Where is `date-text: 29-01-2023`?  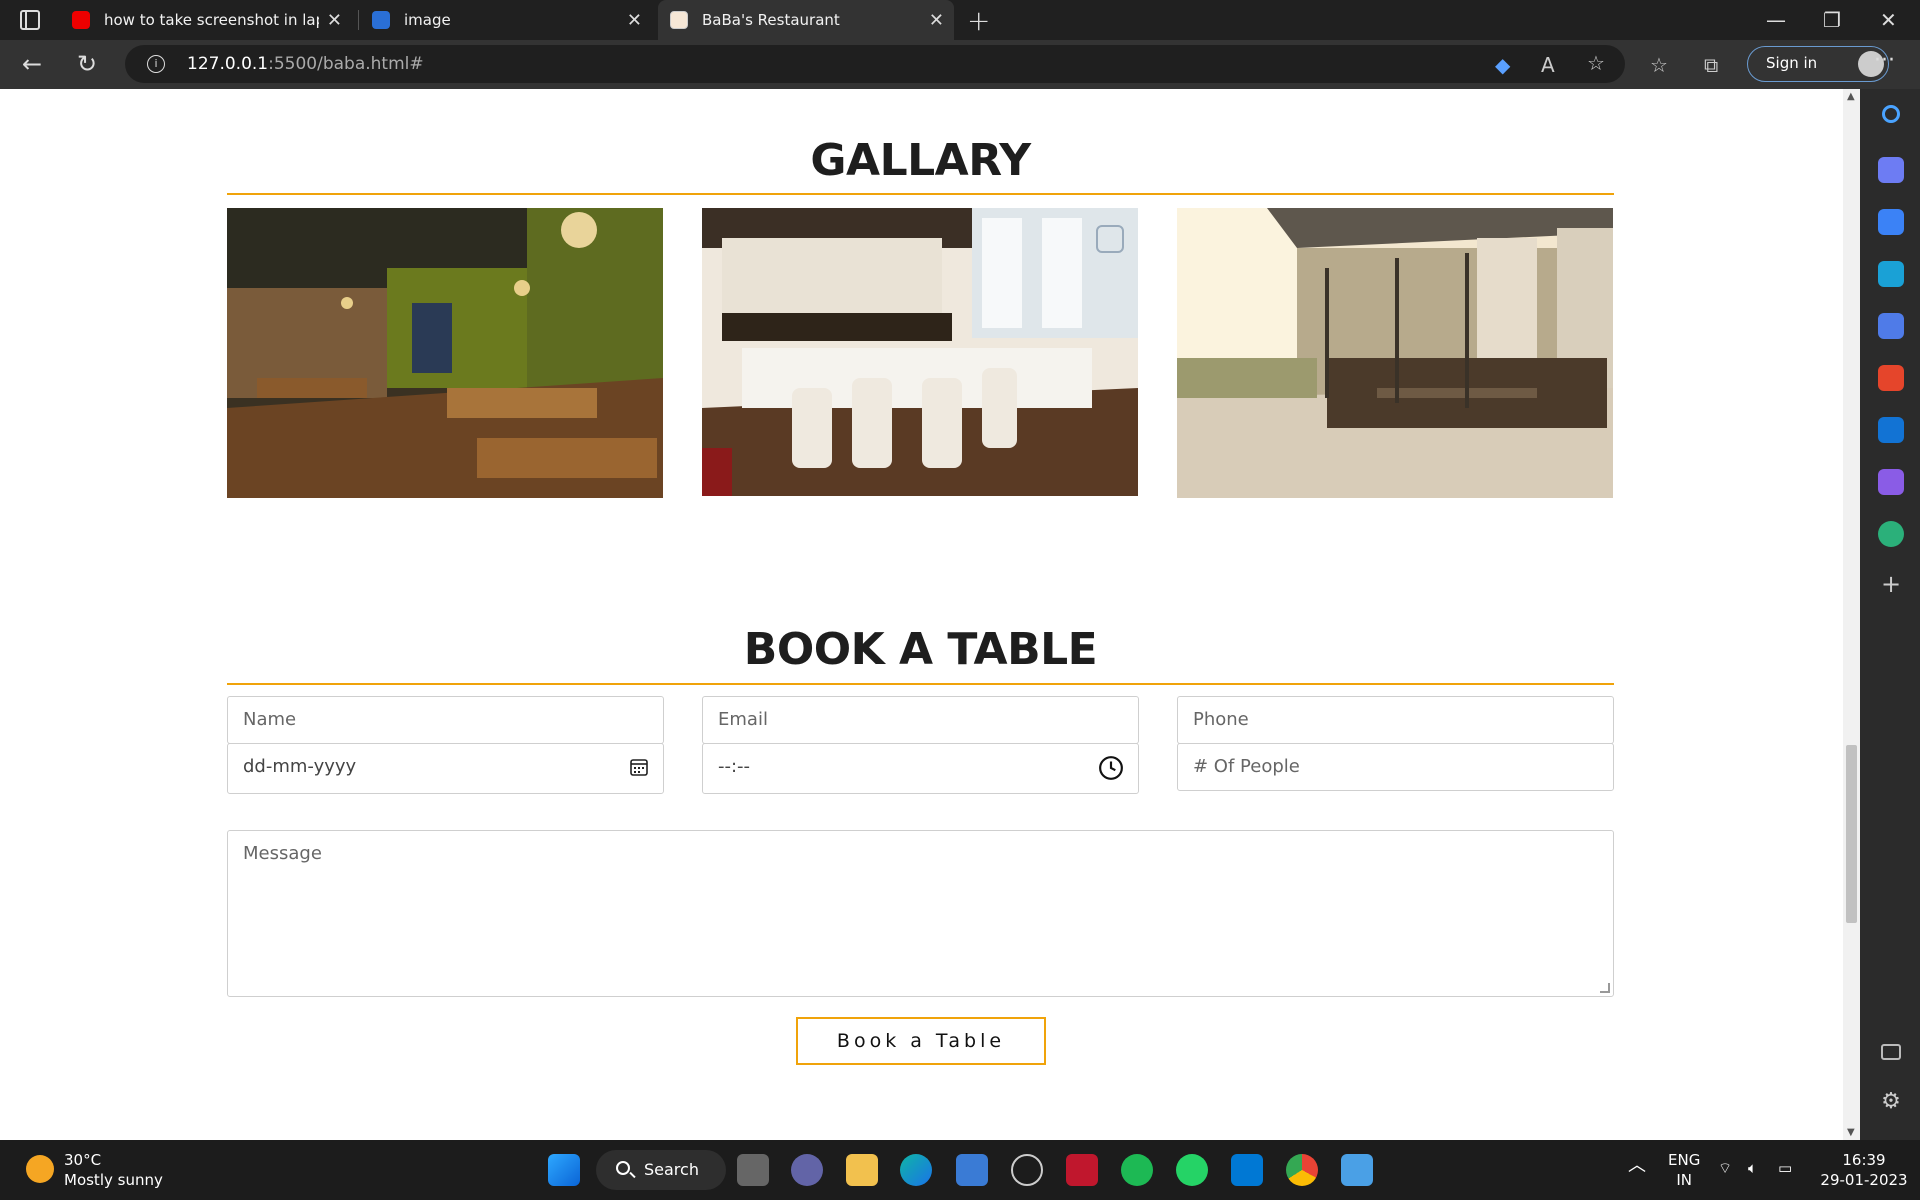 date-text: 29-01-2023 is located at coordinates (1864, 1180).